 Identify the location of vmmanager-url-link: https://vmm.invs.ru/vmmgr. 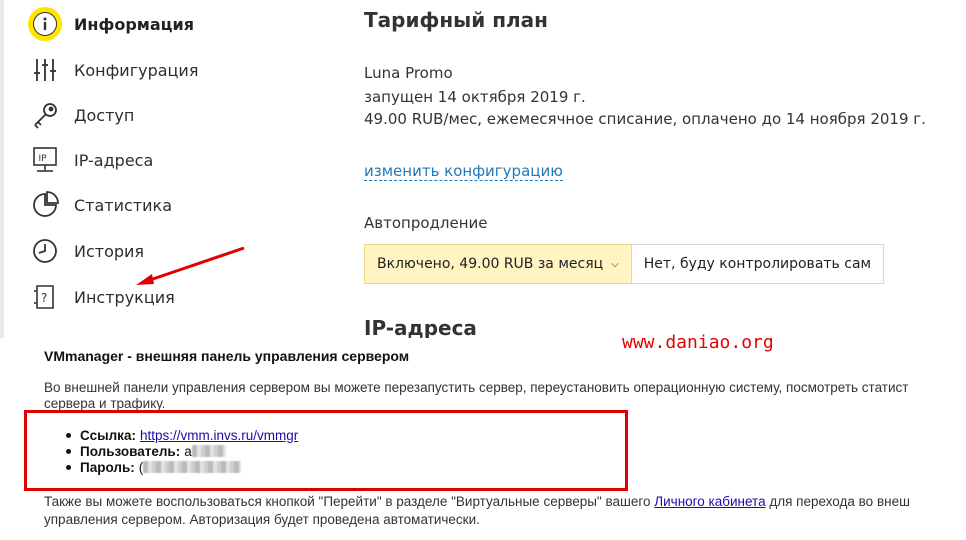
(219, 435).